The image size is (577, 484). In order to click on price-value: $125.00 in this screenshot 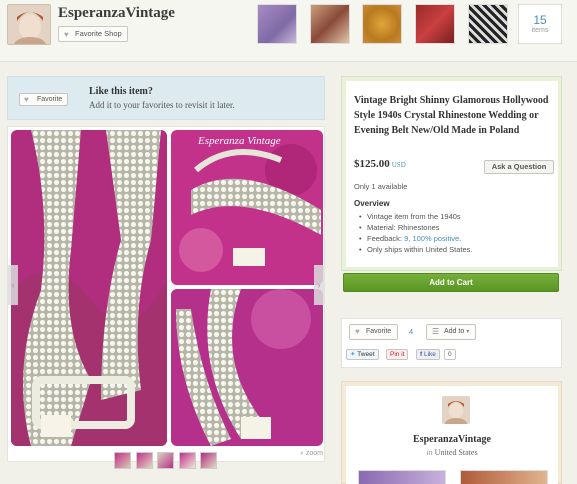, I will do `click(372, 164)`.